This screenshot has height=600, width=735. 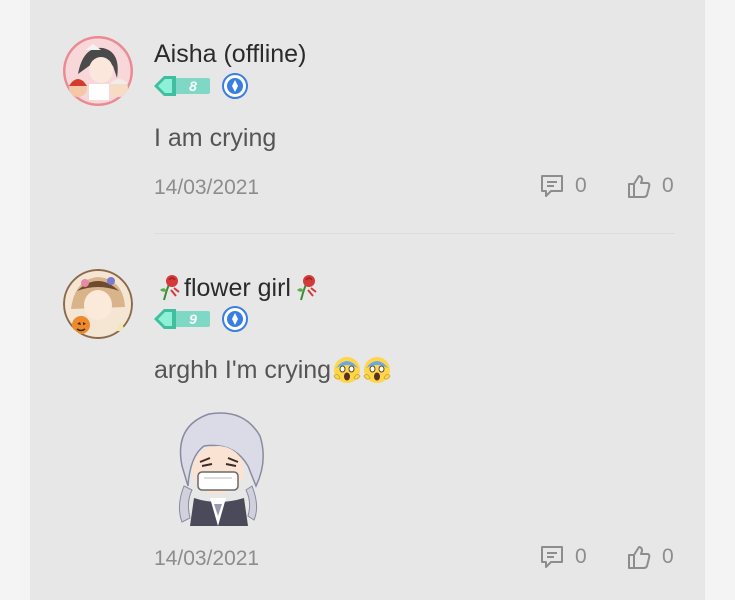 I want to click on crying-sticker-image, so click(x=219, y=466).